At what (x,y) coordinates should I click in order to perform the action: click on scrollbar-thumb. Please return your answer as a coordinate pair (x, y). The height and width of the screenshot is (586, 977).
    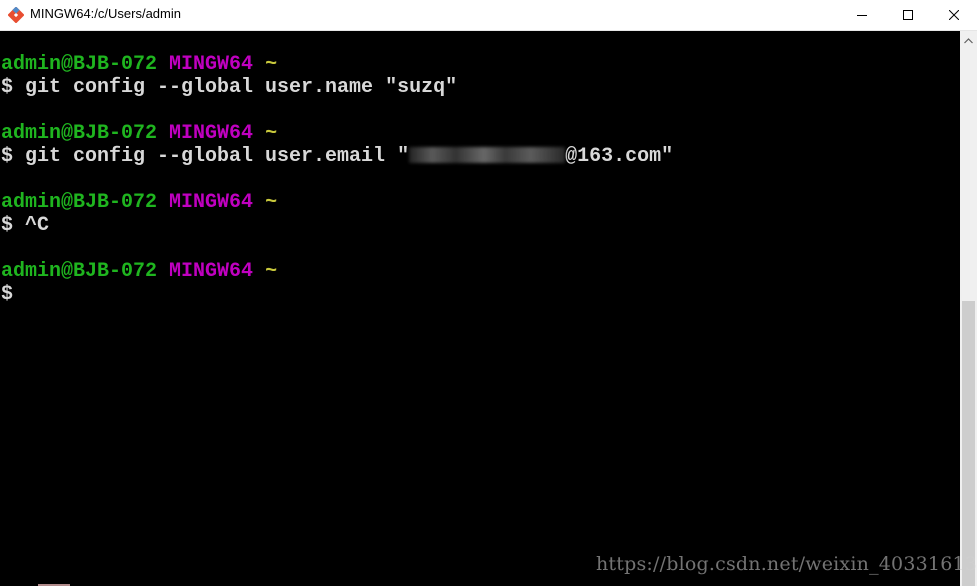
    Looking at the image, I should click on (968, 443).